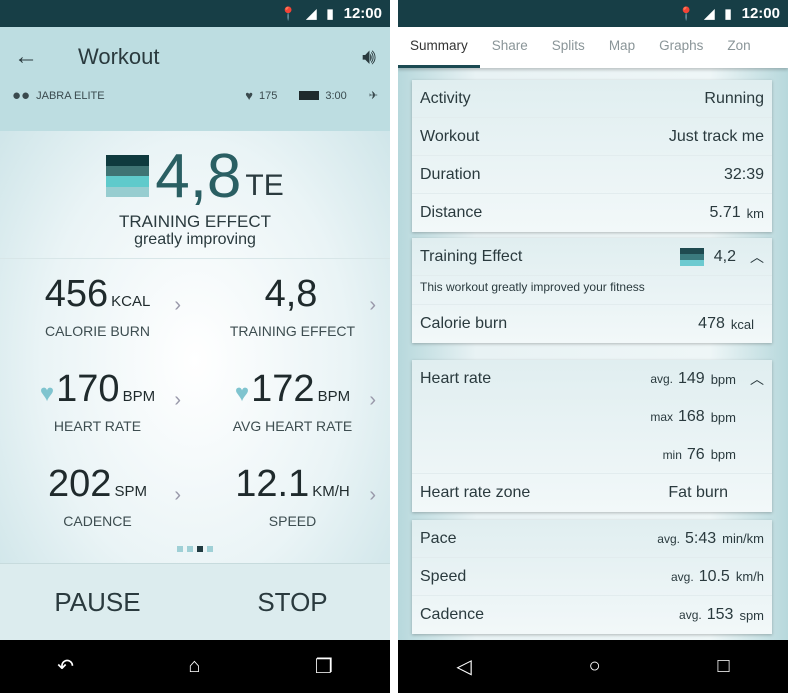  What do you see at coordinates (283, 389) in the screenshot?
I see `metric-value: 172` at bounding box center [283, 389].